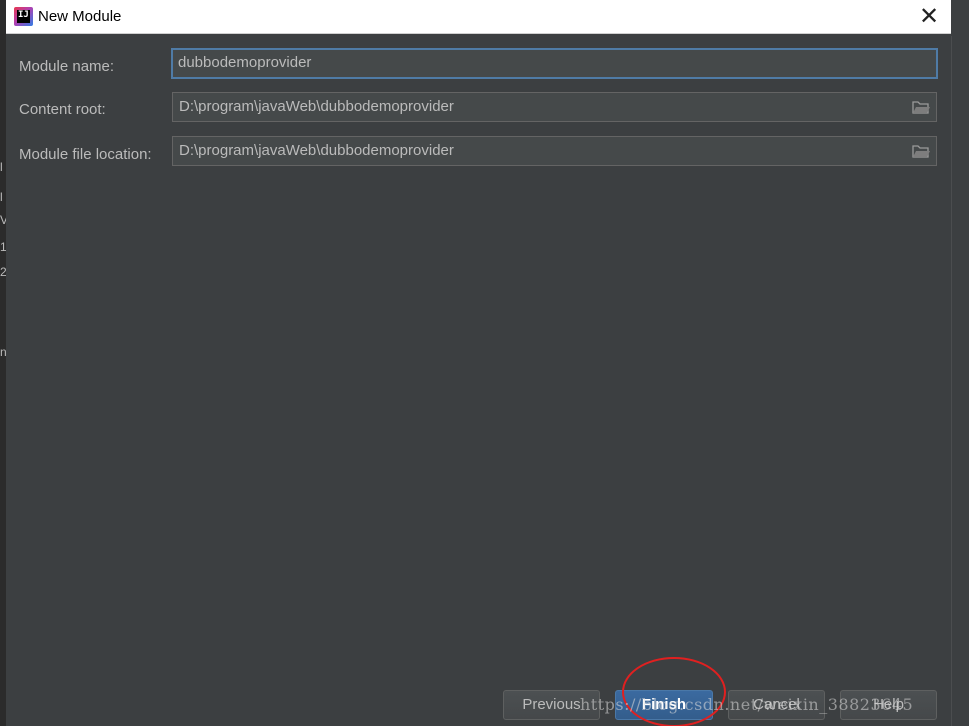 The image size is (969, 726). What do you see at coordinates (62, 109) in the screenshot?
I see `content-root-label: Content root:` at bounding box center [62, 109].